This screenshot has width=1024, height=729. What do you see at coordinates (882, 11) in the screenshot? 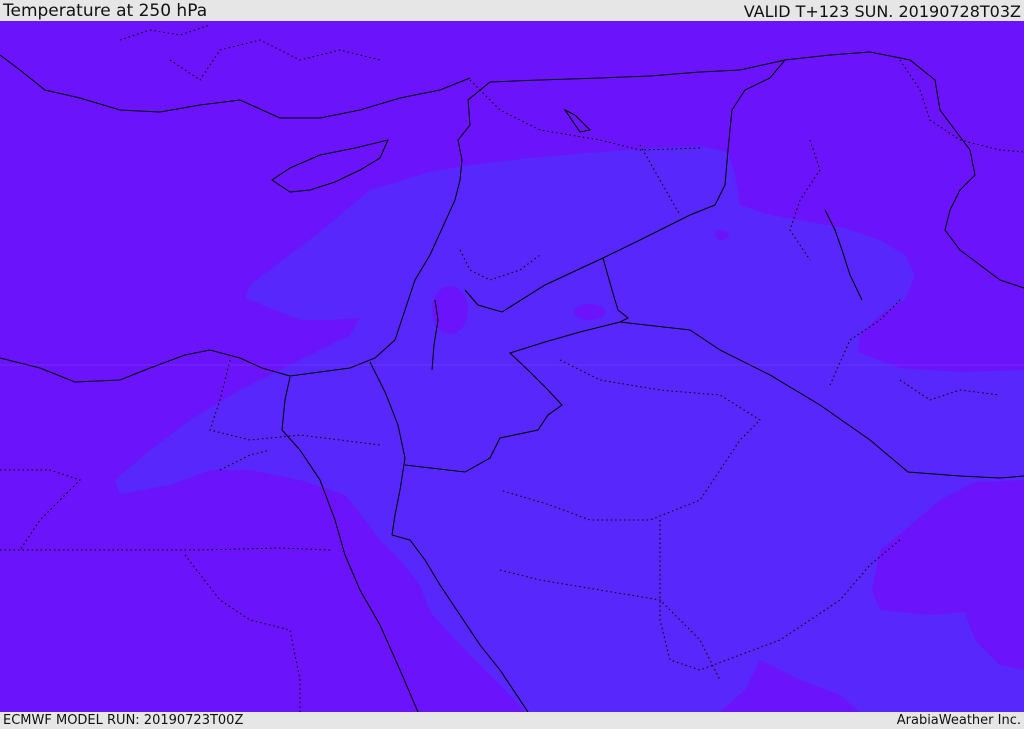
I see `valid-time: VALID T+123 SUN. 20190728T03Z` at bounding box center [882, 11].